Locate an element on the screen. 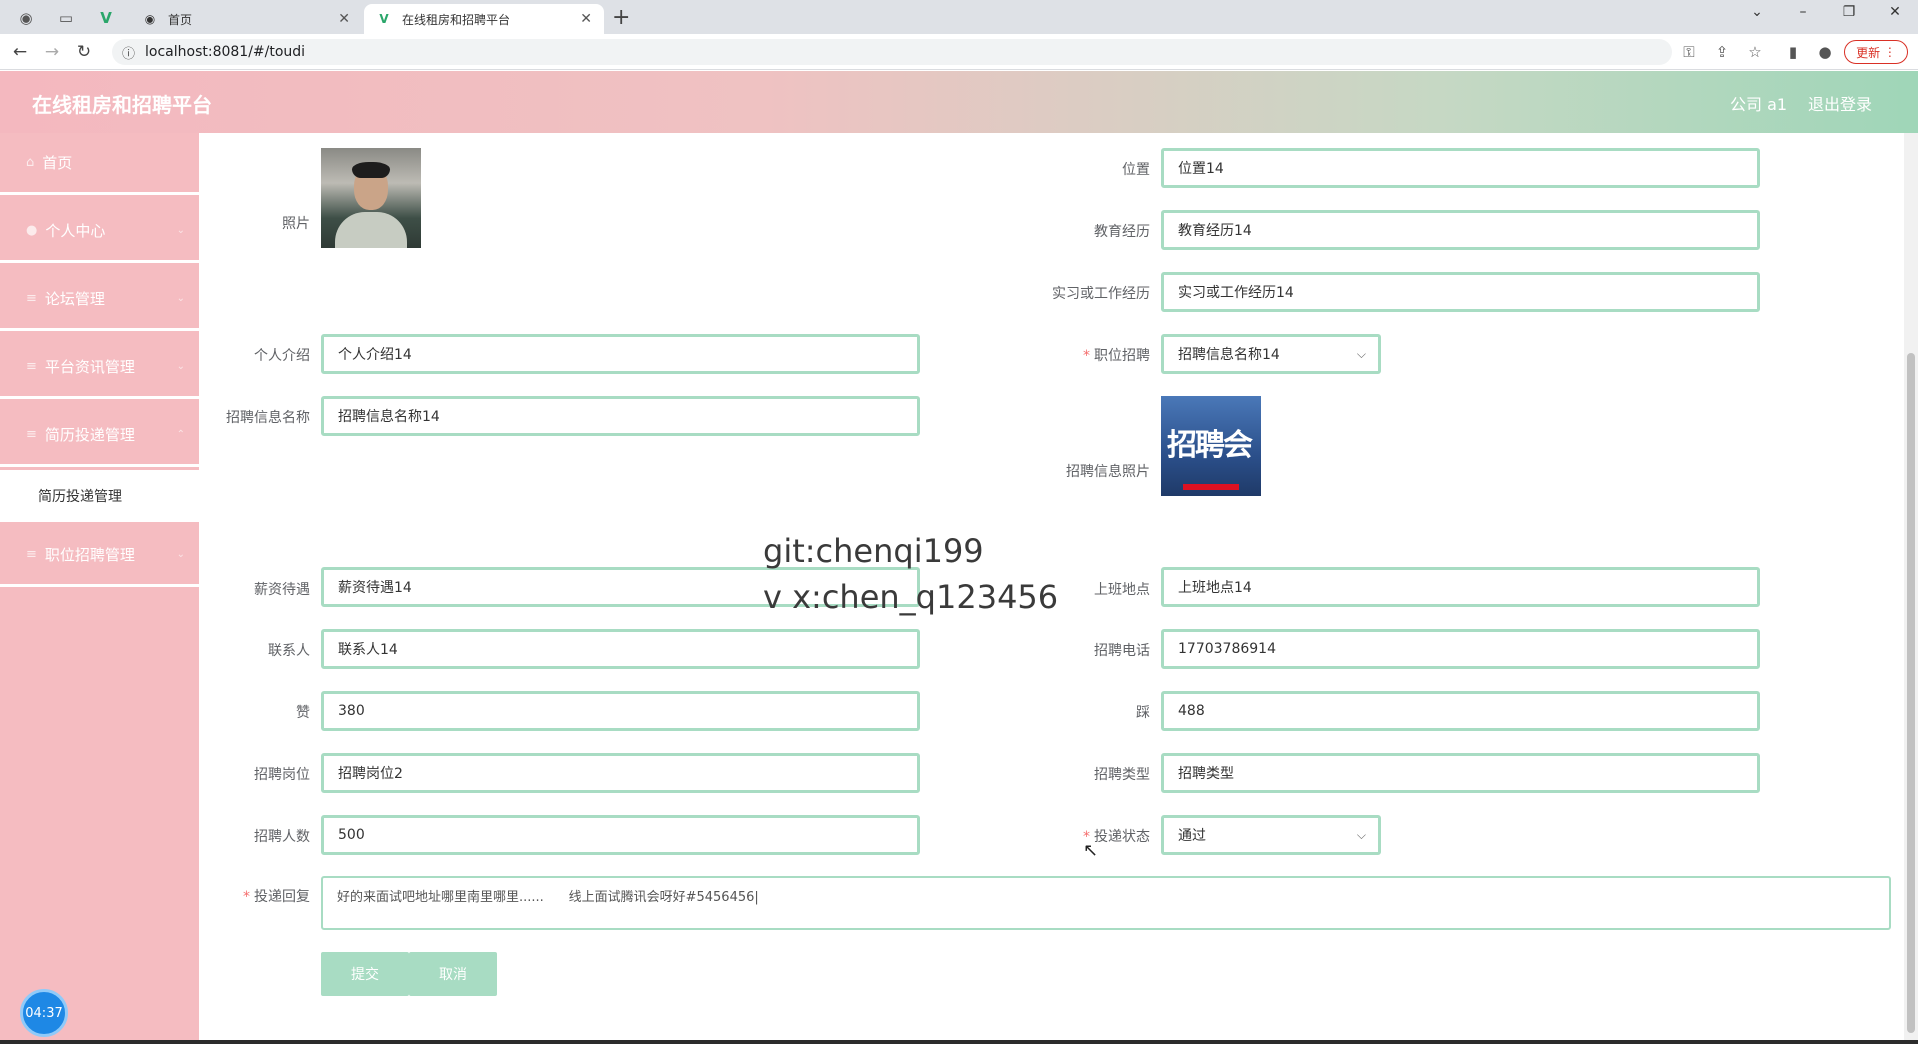 Image resolution: width=1918 pixels, height=1044 pixels. count-label: 招聘人数 is located at coordinates (282, 837).